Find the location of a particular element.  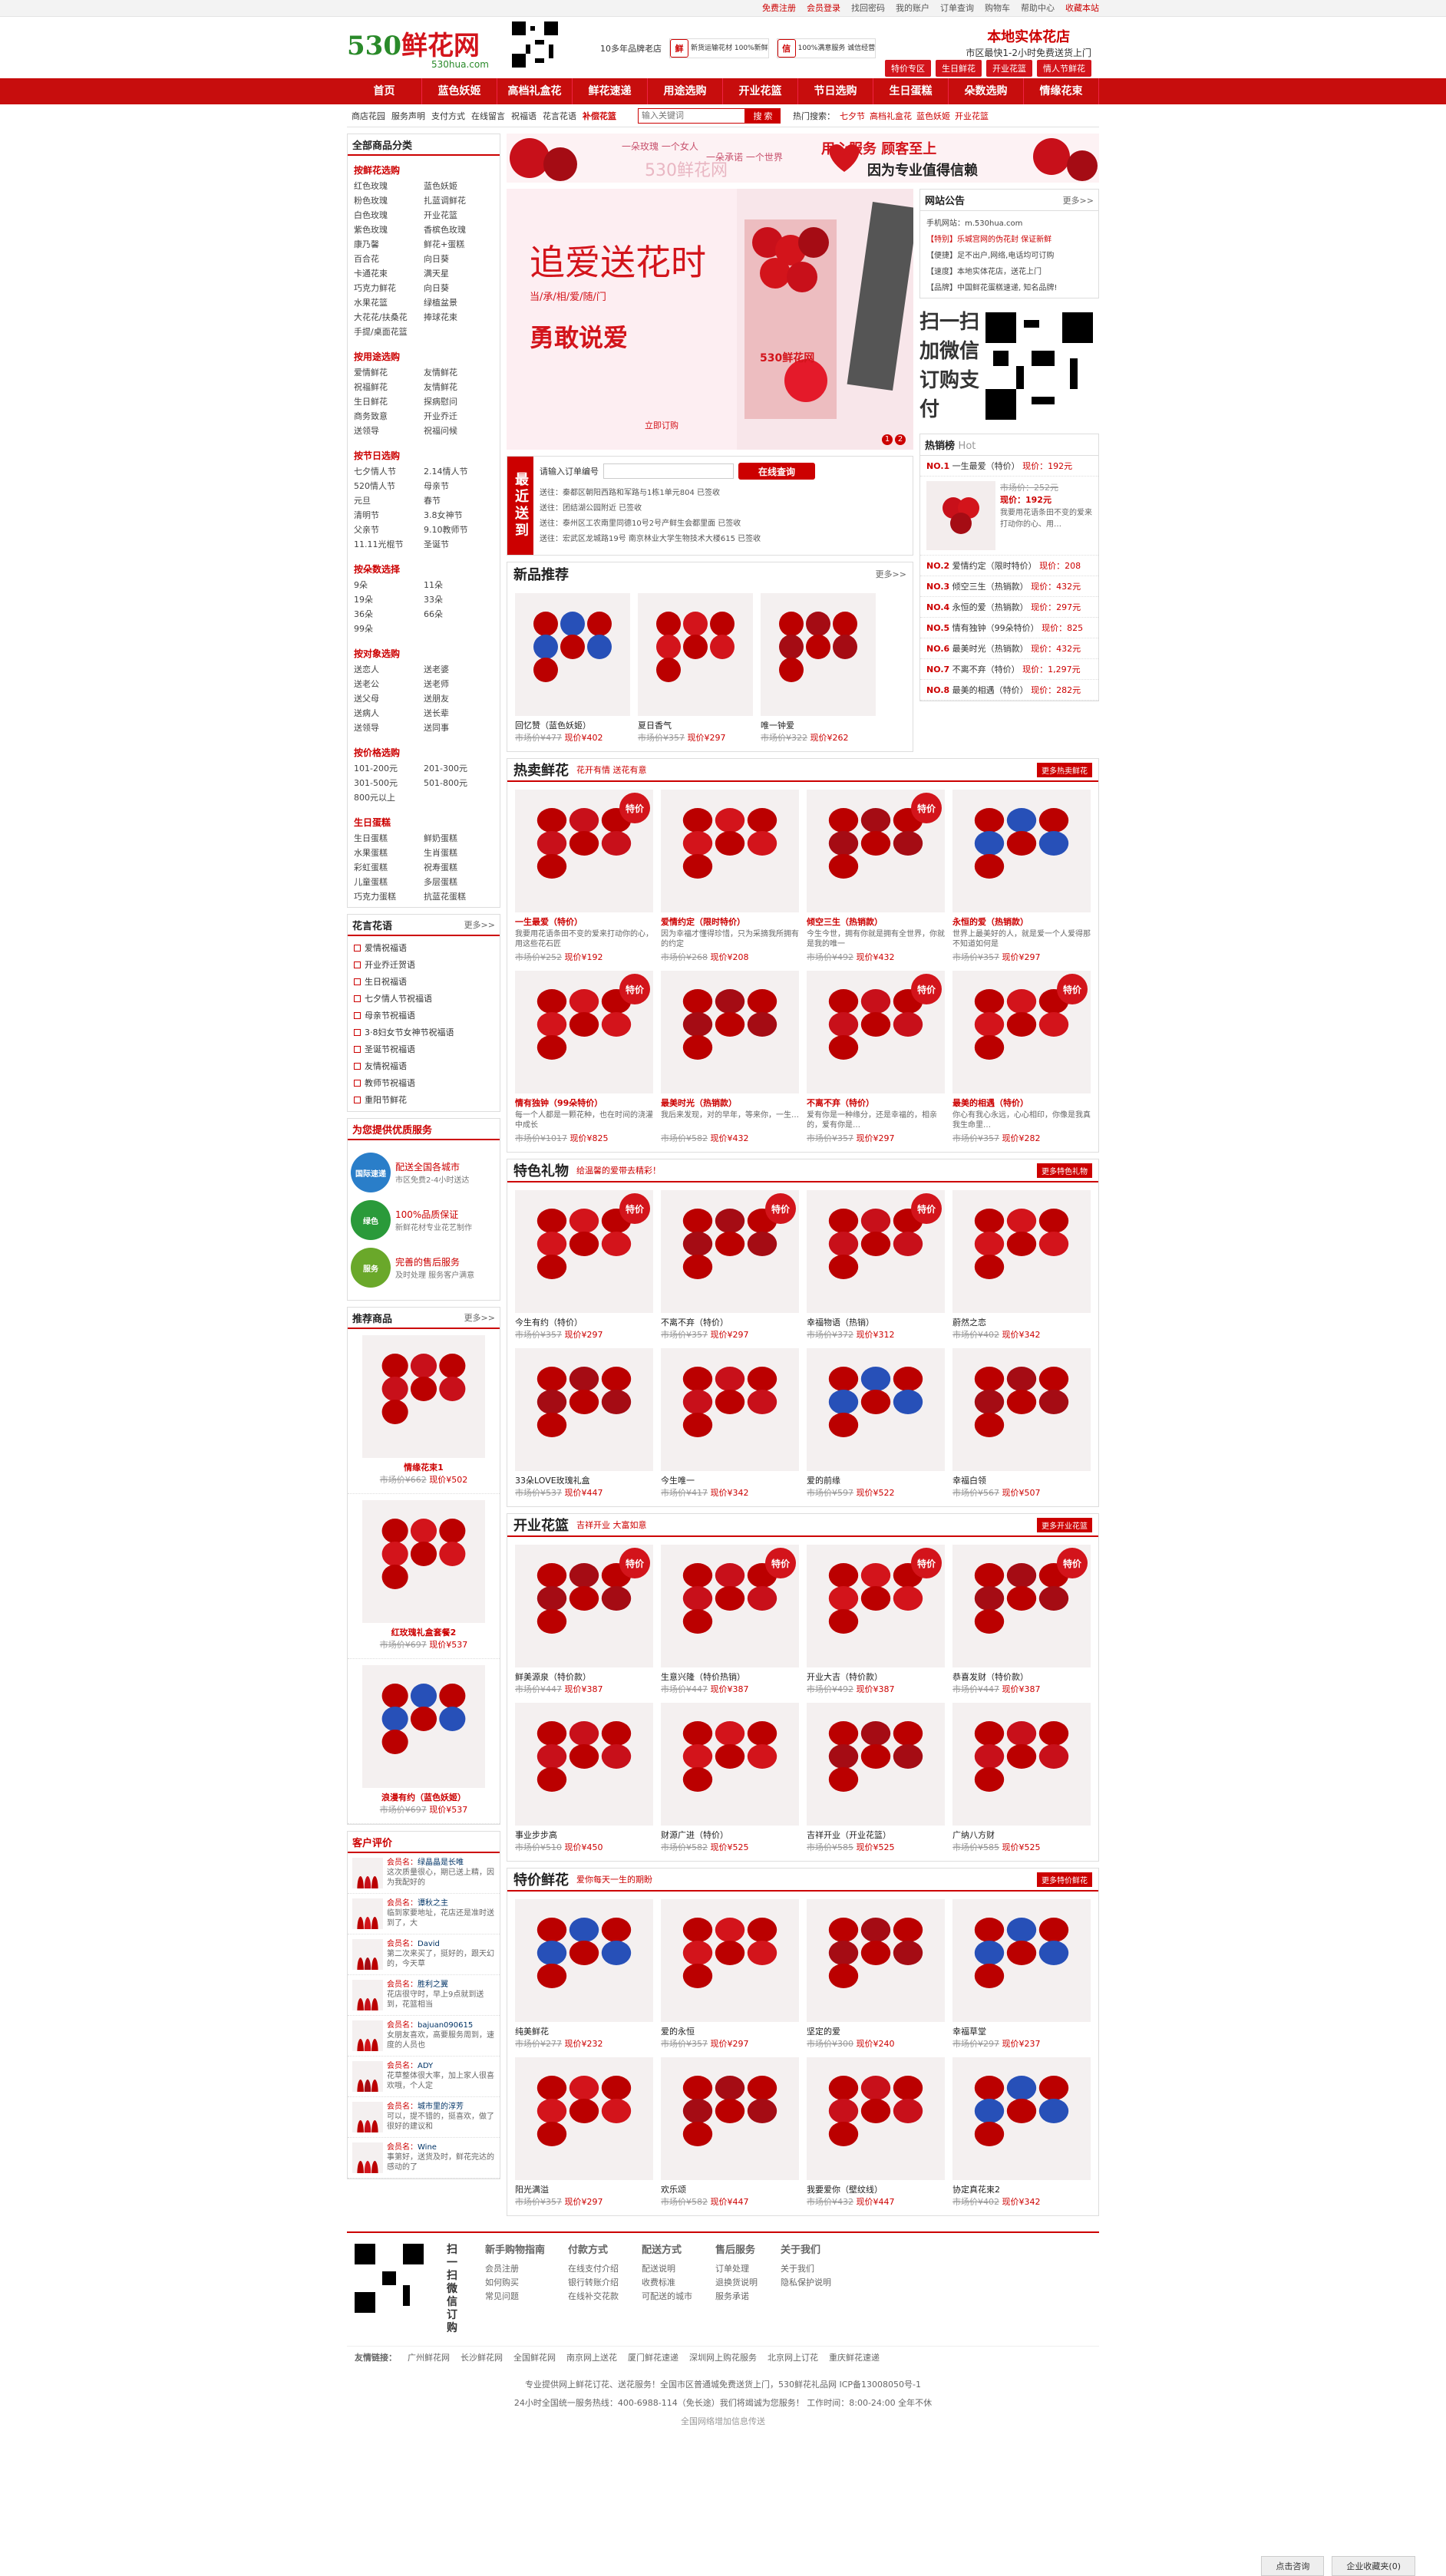

category-link: 9朵 is located at coordinates (389, 585).